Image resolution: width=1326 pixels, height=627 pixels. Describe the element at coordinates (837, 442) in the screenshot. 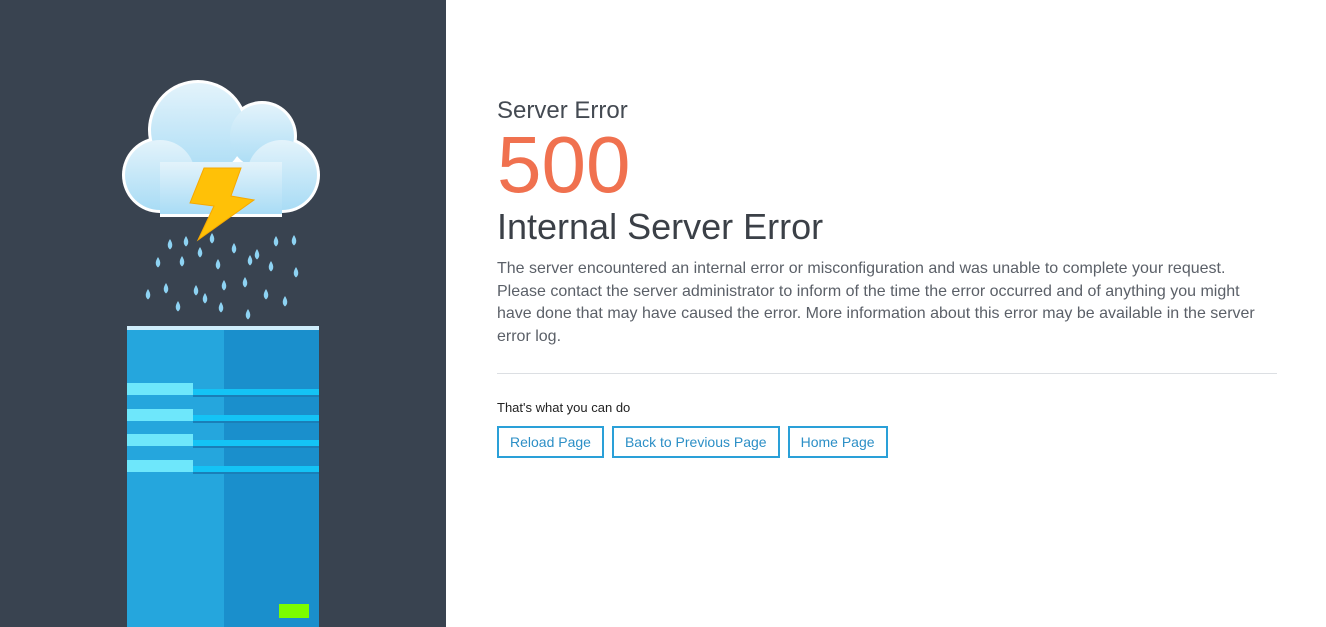

I see `home-page-button: Home Page` at that location.